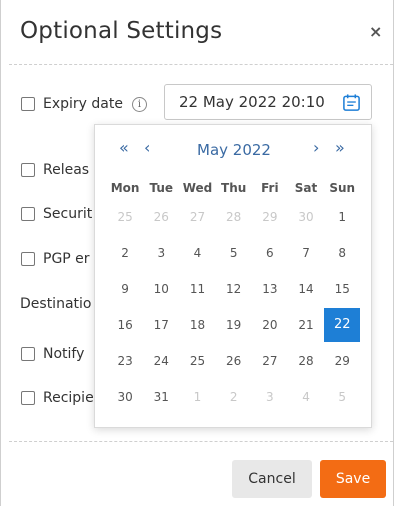  What do you see at coordinates (272, 479) in the screenshot?
I see `cancel-button: Cancel` at bounding box center [272, 479].